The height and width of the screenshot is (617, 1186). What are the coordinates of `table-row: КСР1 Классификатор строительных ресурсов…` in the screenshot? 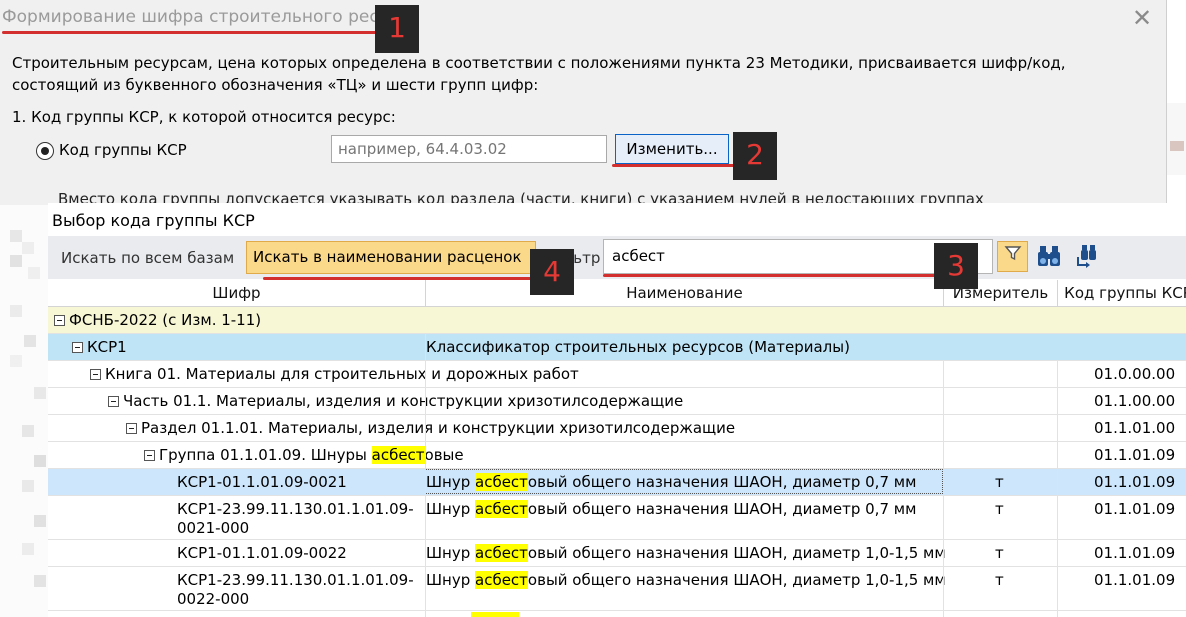 It's located at (617, 347).